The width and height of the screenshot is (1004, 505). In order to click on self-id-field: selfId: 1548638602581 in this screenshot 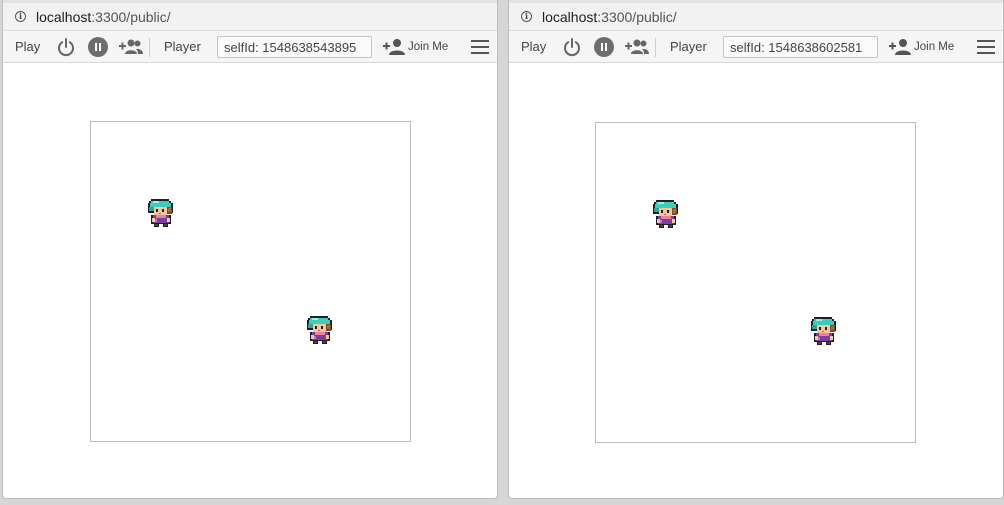, I will do `click(800, 47)`.